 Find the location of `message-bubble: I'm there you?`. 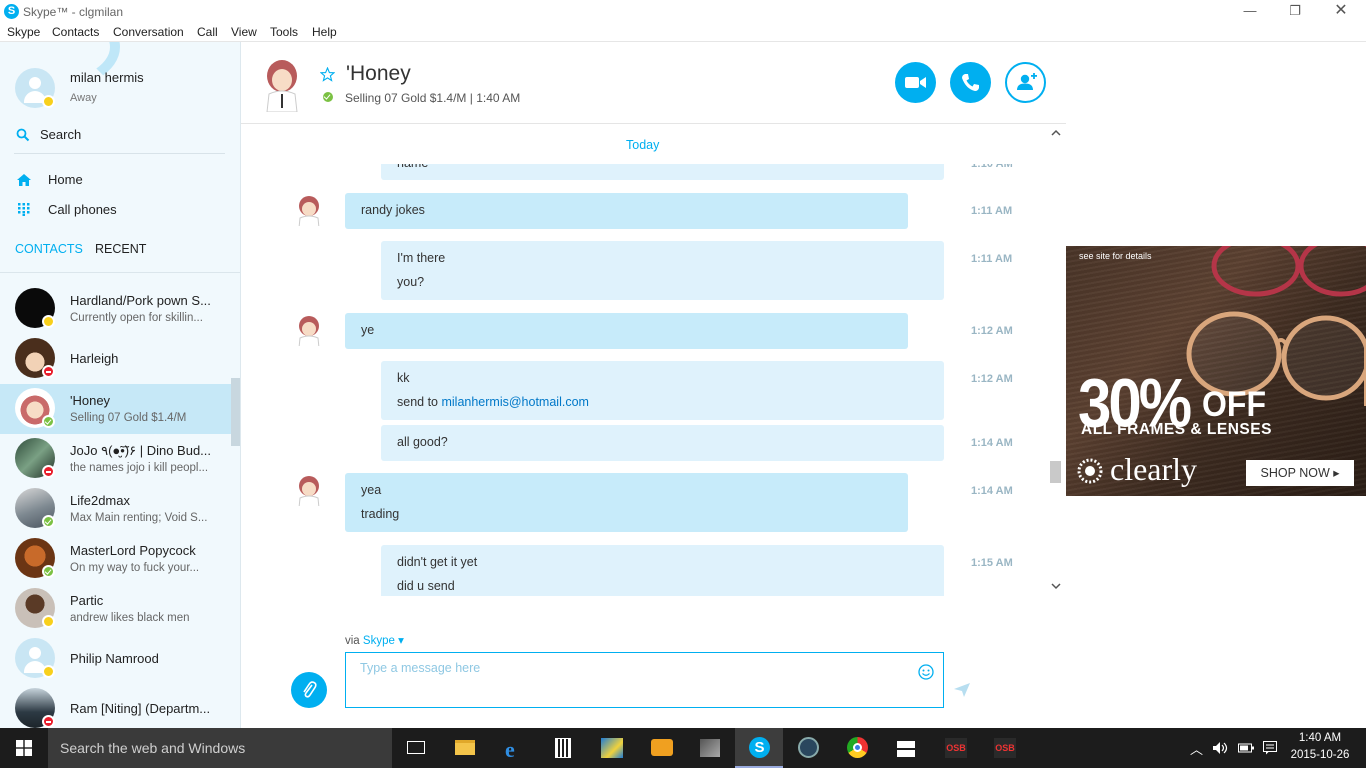

message-bubble: I'm there you? is located at coordinates (662, 270).